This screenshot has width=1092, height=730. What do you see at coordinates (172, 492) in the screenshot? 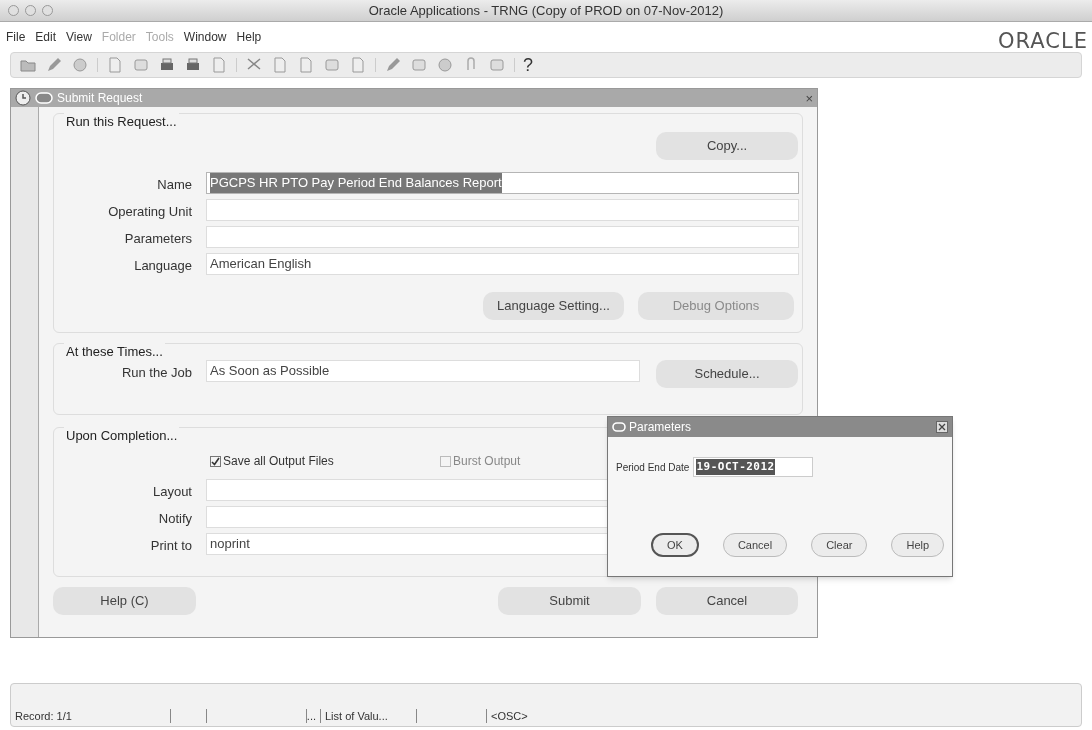
I see `field-label: Layout` at bounding box center [172, 492].